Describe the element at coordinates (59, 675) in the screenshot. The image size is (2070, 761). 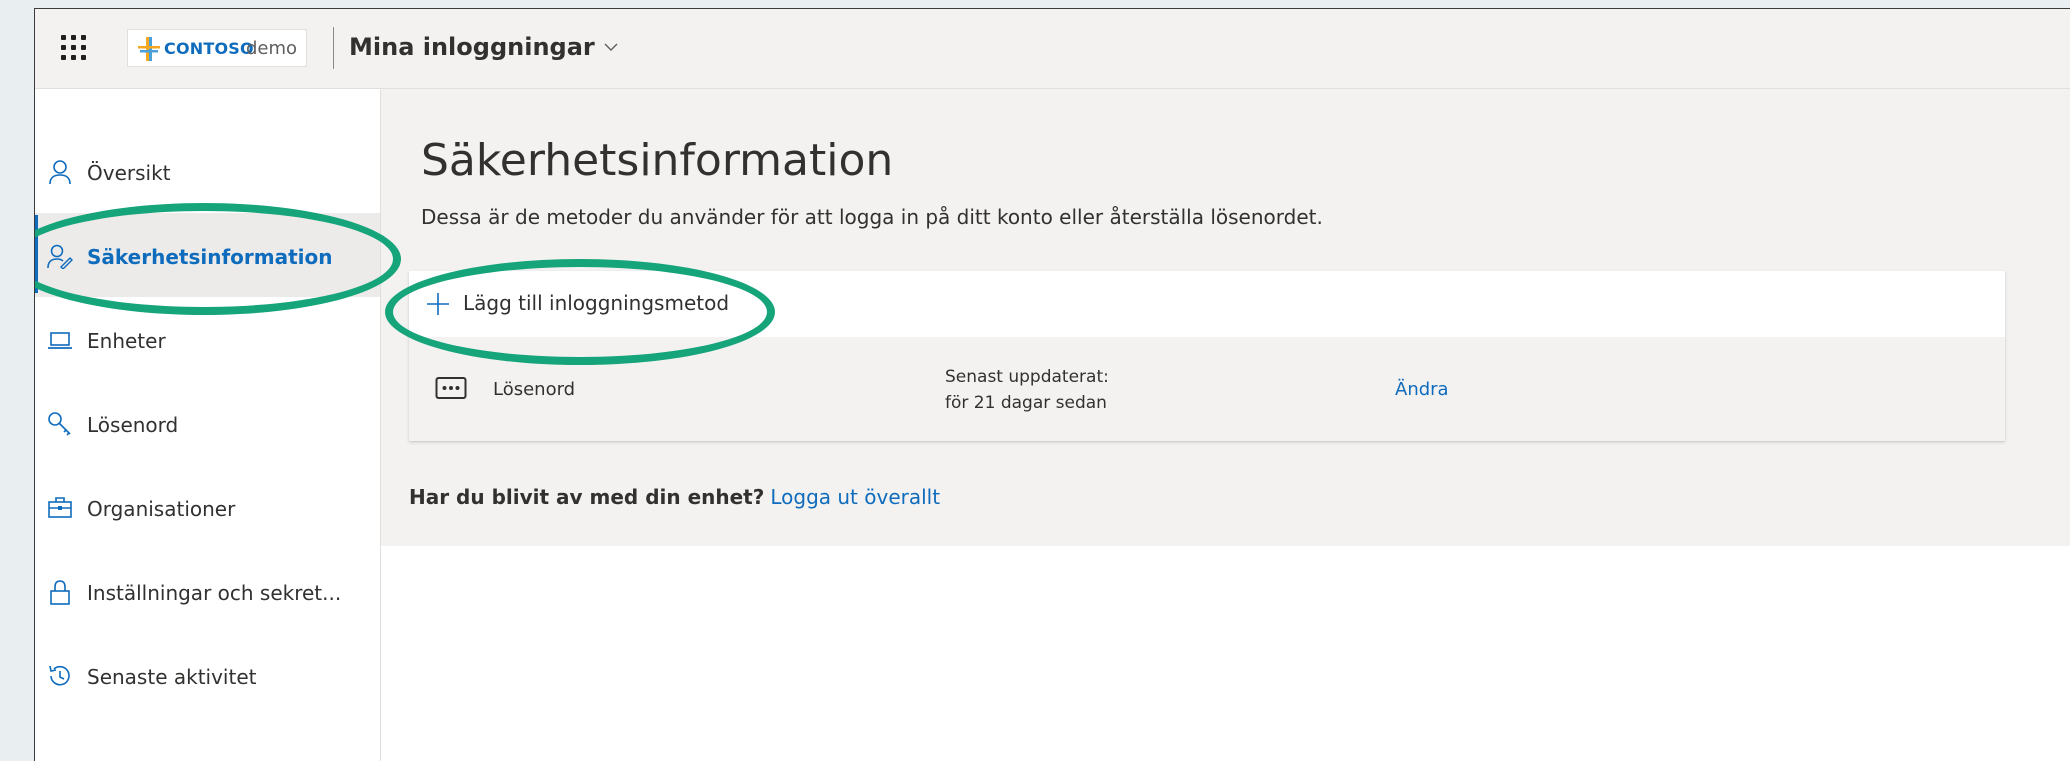
I see `history-icon` at that location.